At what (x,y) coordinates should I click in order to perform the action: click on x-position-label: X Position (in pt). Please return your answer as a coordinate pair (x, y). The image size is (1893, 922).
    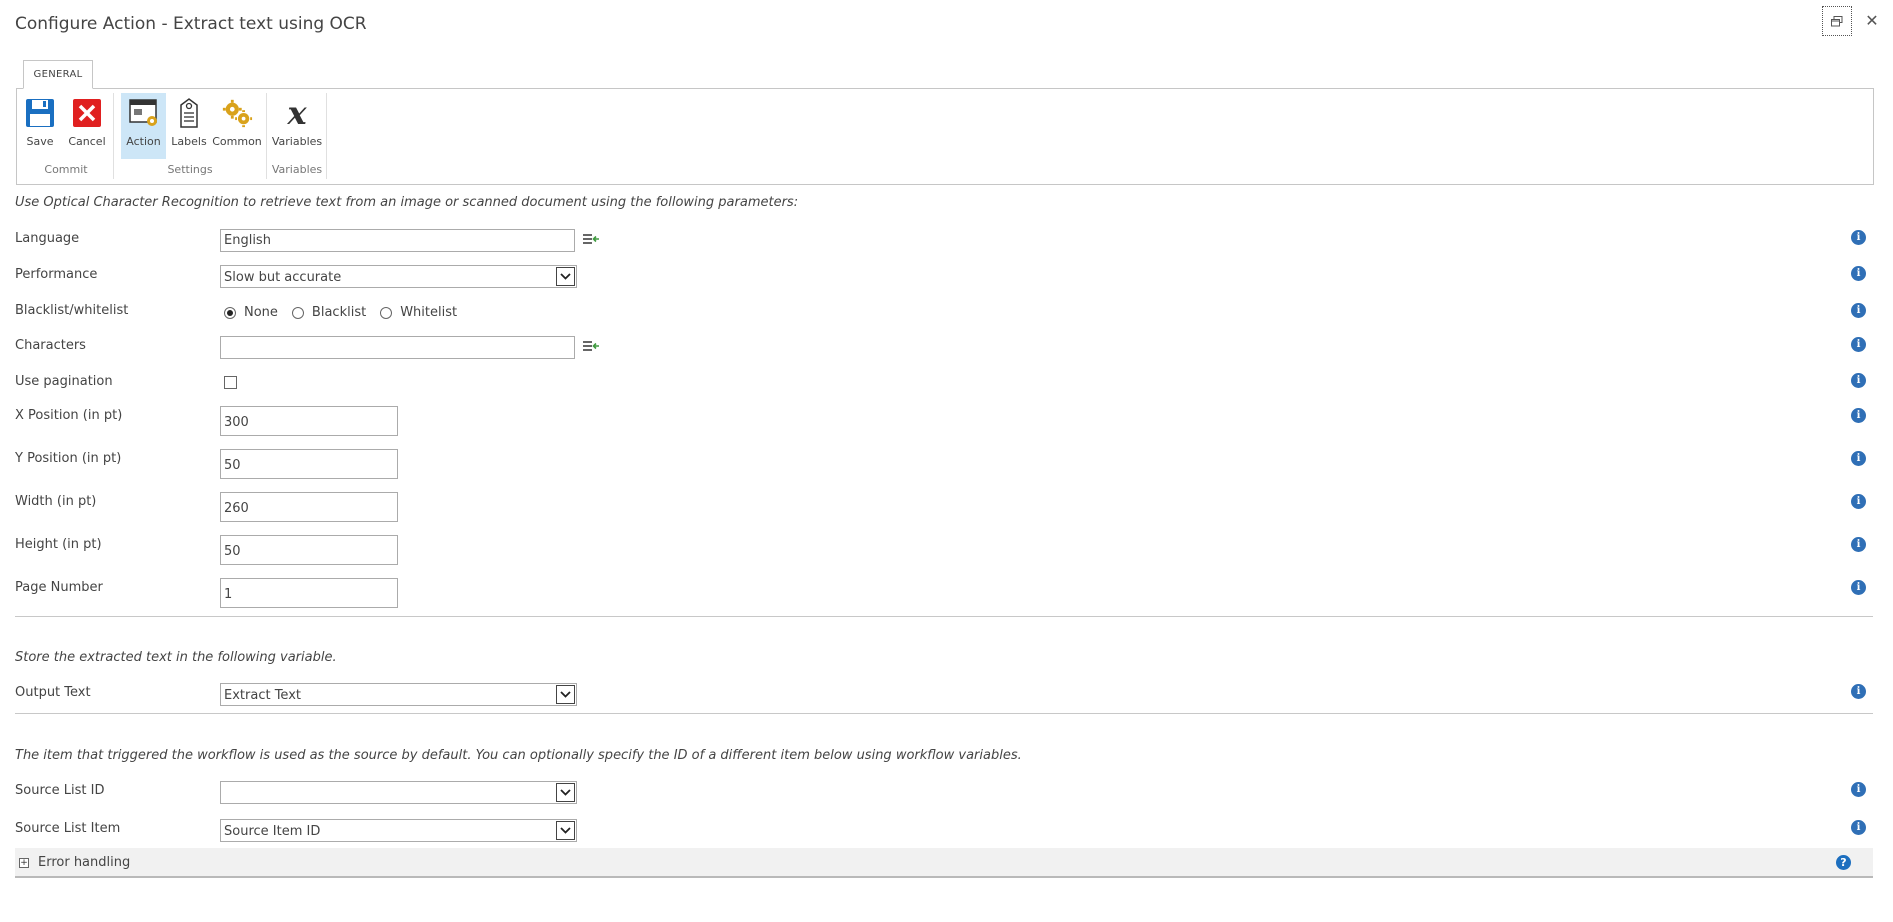
    Looking at the image, I should click on (69, 415).